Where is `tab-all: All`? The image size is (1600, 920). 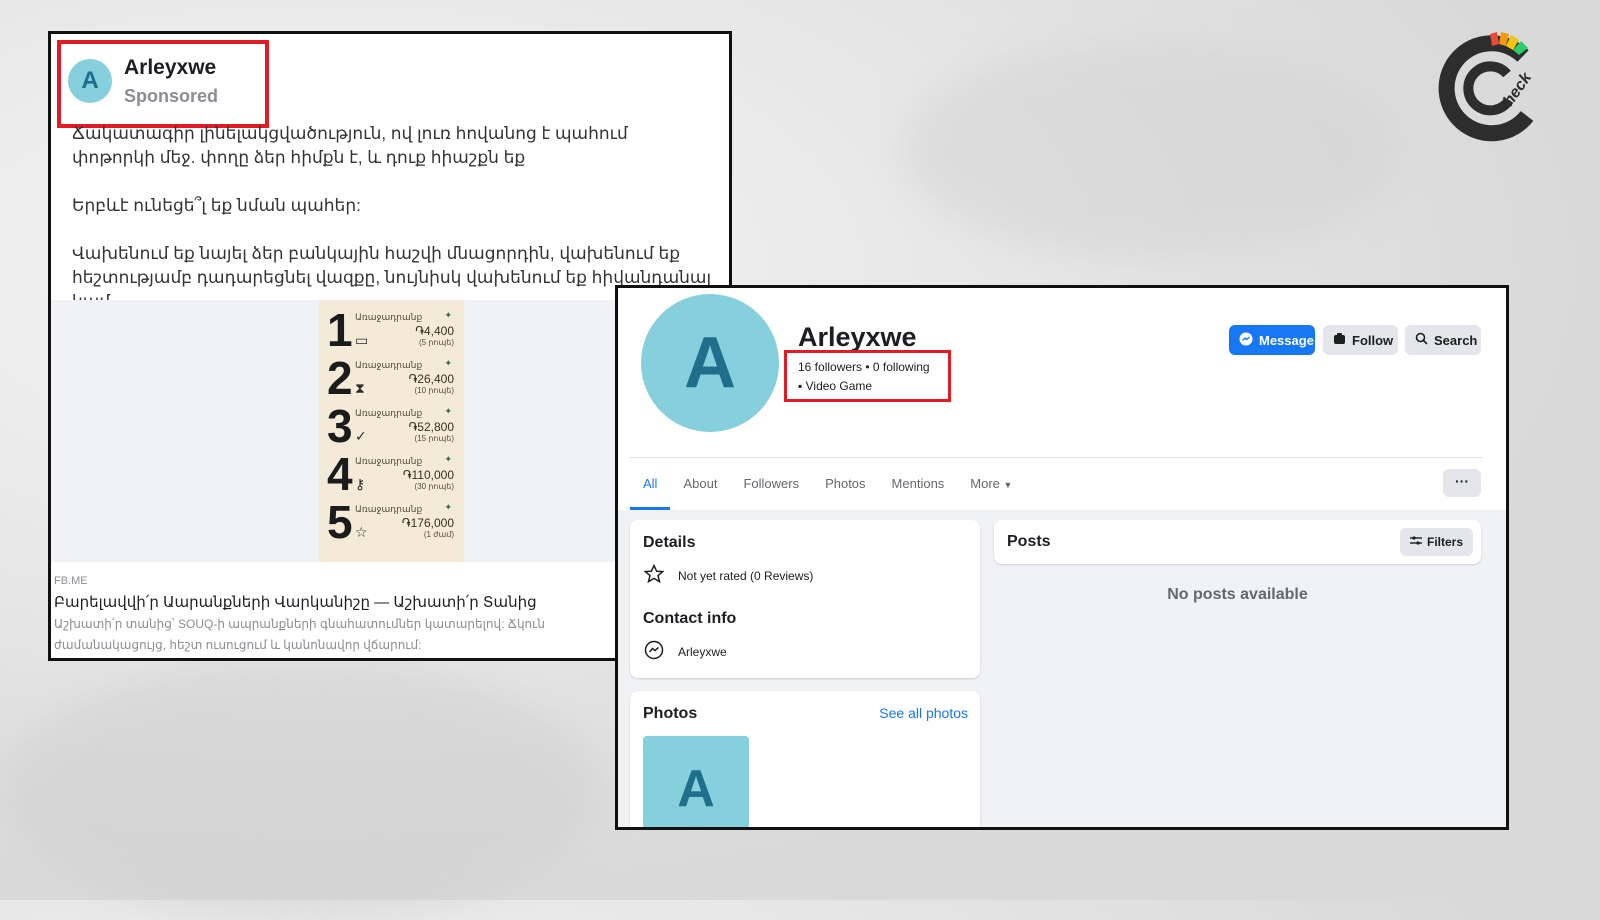
tab-all: All is located at coordinates (650, 489).